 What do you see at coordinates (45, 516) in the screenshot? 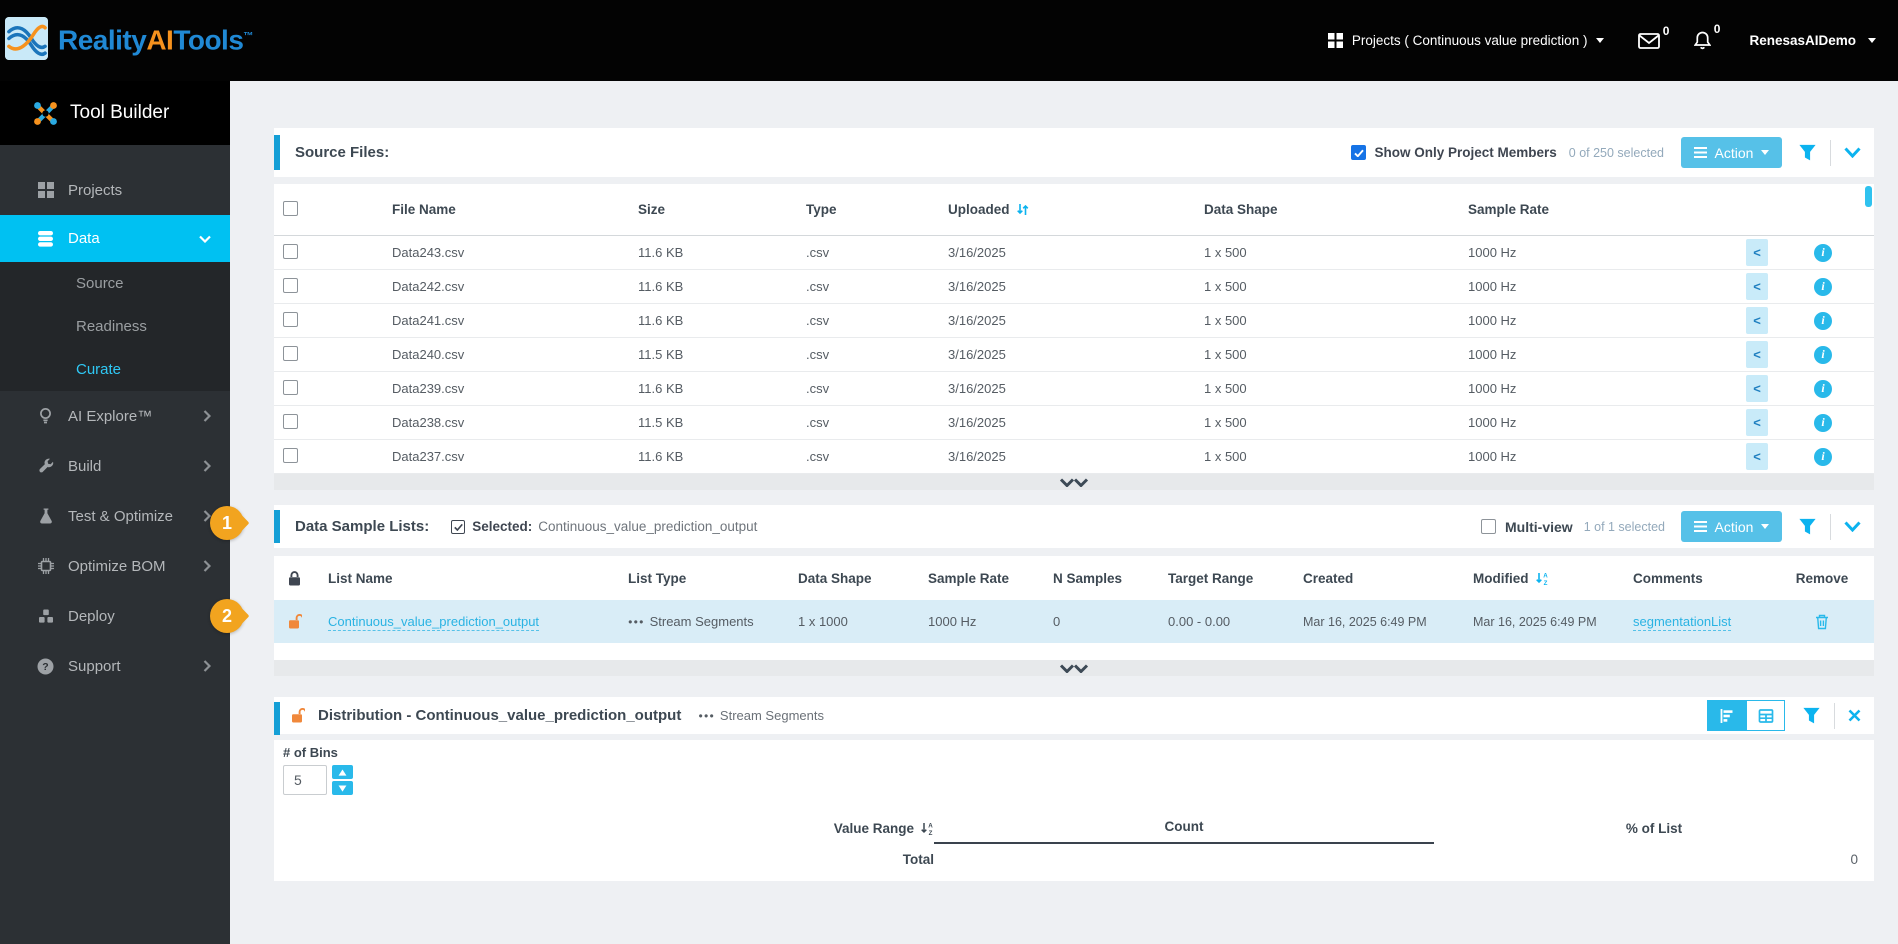
I see `flask-icon` at bounding box center [45, 516].